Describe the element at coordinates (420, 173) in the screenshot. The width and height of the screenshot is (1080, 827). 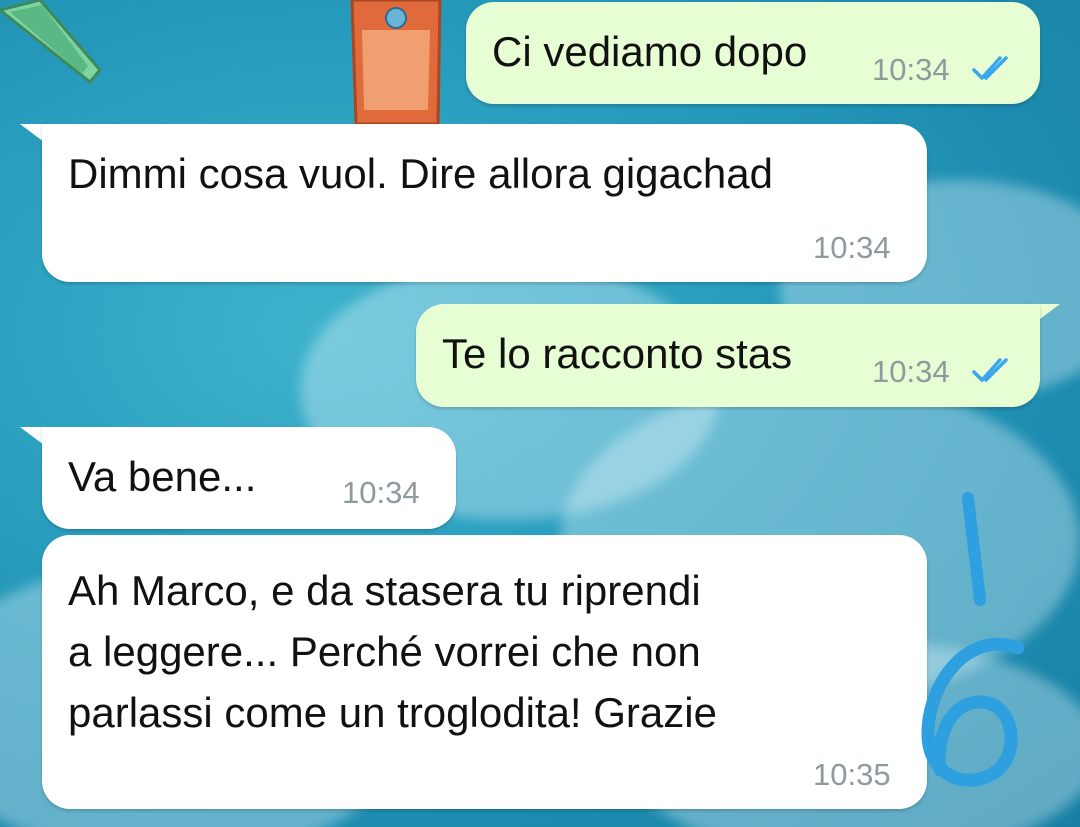
I see `message-text: Dimmi cosa vuol. Dire allora gigachad` at that location.